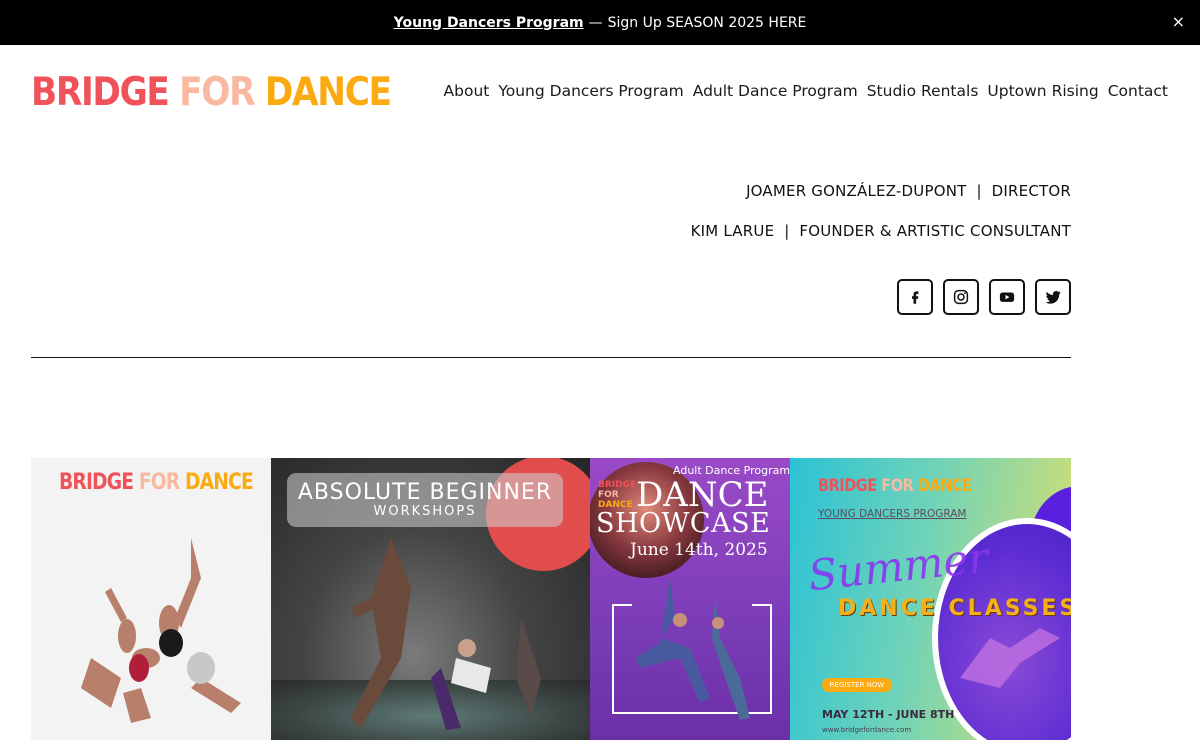  What do you see at coordinates (446, 634) in the screenshot?
I see `workshop-dancers` at bounding box center [446, 634].